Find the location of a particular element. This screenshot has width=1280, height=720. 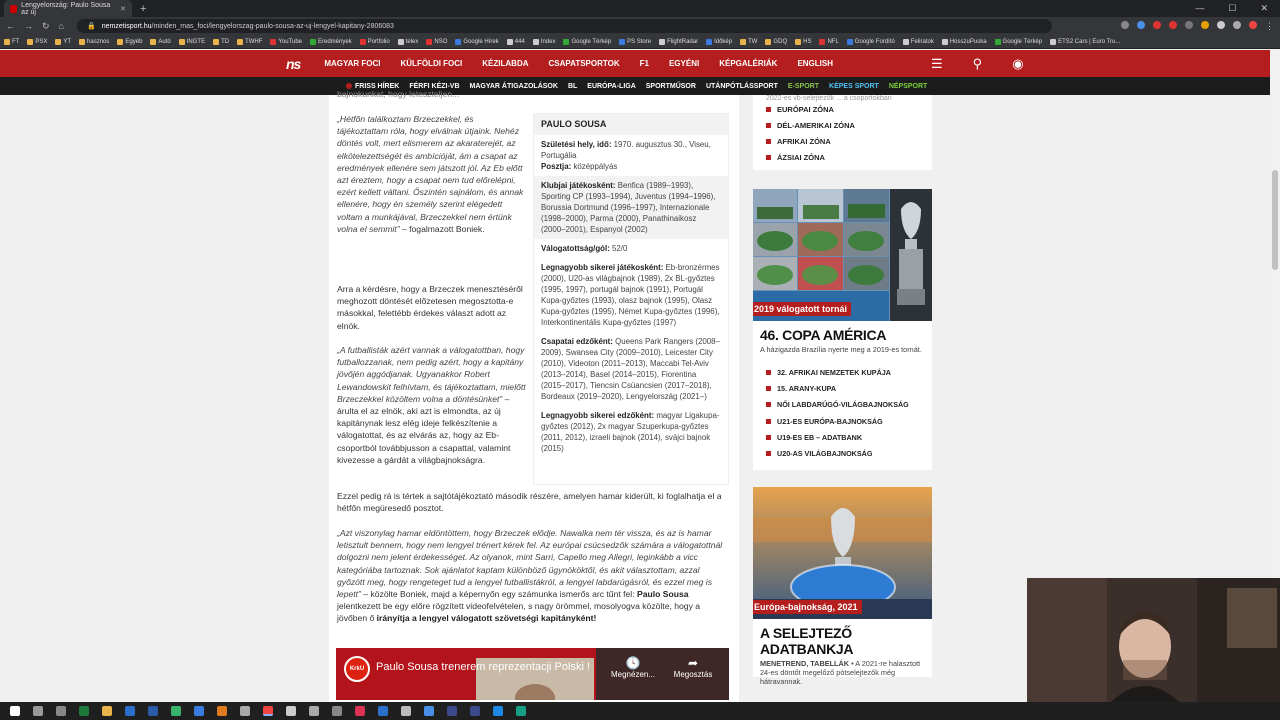

bookmark: hasznos is located at coordinates (94, 41).